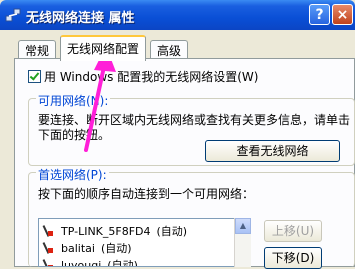 The image size is (355, 269). I want to click on help-button: ?, so click(319, 14).